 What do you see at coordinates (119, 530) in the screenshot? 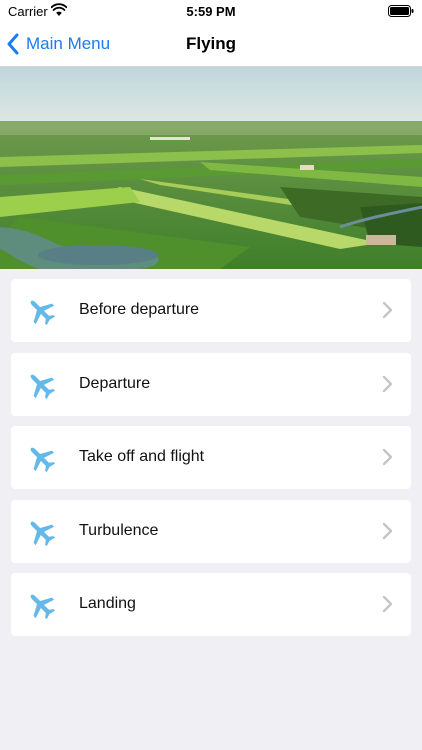
I see `menu-item-label: Turbulence` at bounding box center [119, 530].